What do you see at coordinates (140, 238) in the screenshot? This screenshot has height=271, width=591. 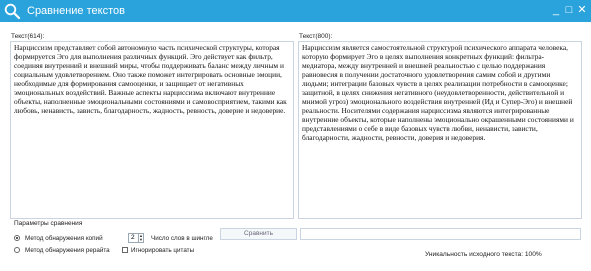 I see `spinner-arrows-icon: ▲ ▼` at bounding box center [140, 238].